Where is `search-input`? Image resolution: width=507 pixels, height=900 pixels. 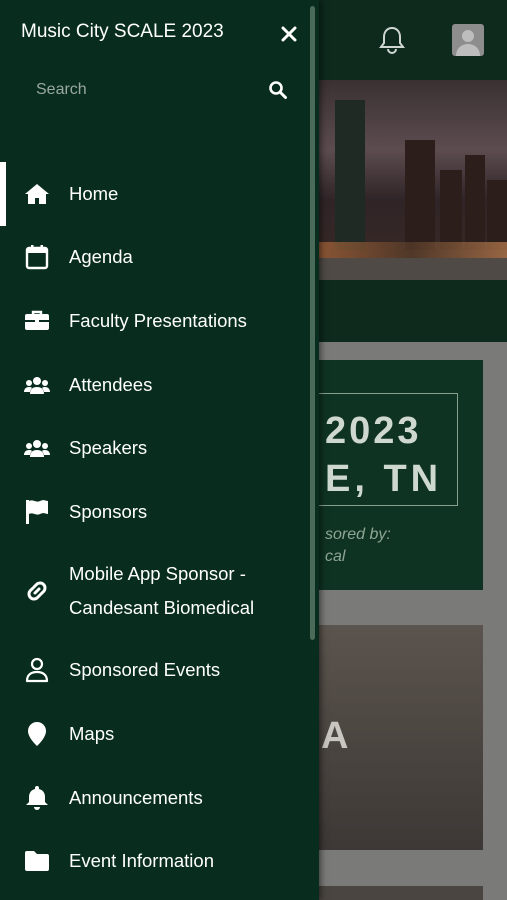
search-input is located at coordinates (140, 90).